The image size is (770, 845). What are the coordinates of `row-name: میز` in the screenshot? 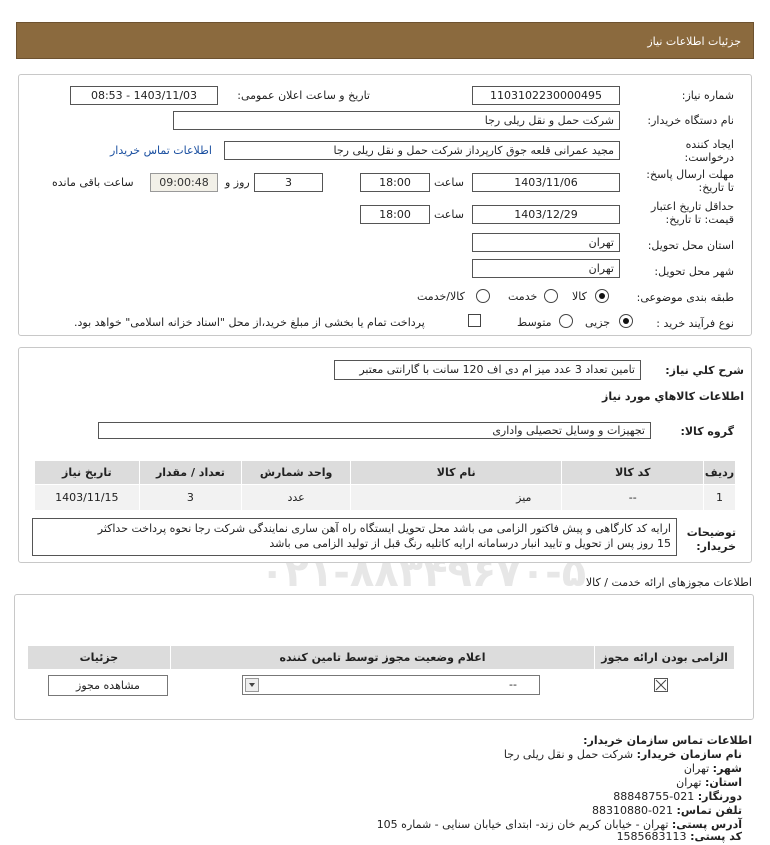 It's located at (456, 497).